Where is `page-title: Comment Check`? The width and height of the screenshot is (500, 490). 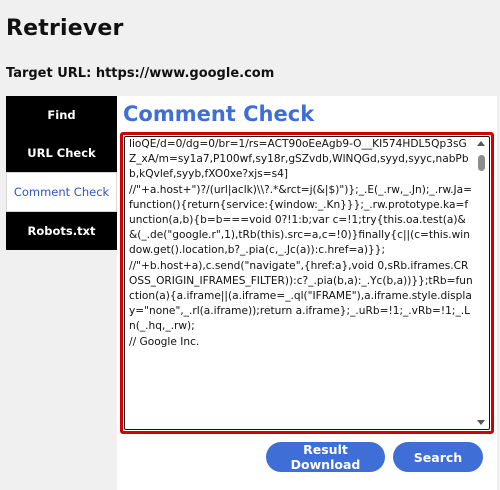 page-title: Comment Check is located at coordinates (219, 114).